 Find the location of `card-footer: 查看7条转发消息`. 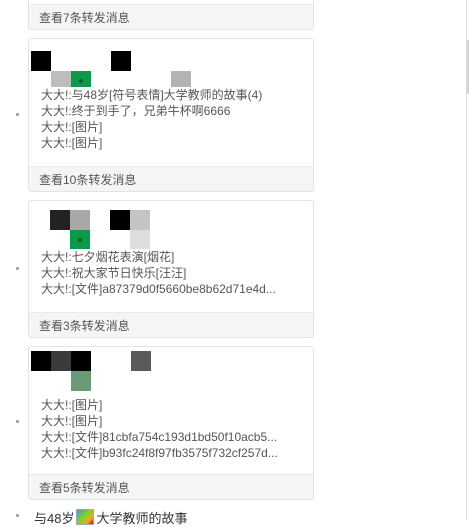

card-footer: 查看7条转发消息 is located at coordinates (171, 16).